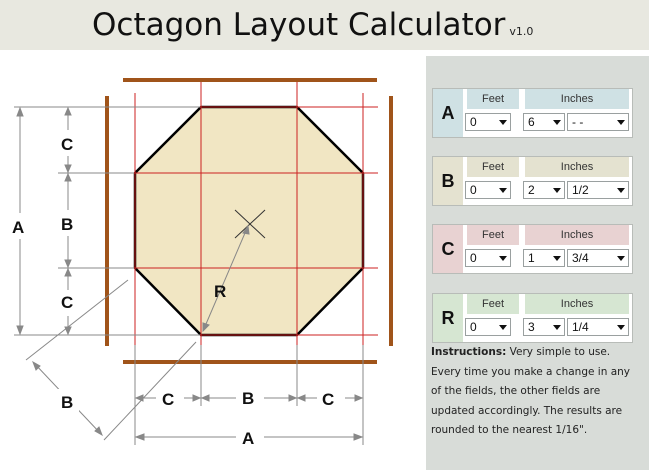  What do you see at coordinates (448, 248) in the screenshot?
I see `group-letter-c: C` at bounding box center [448, 248].